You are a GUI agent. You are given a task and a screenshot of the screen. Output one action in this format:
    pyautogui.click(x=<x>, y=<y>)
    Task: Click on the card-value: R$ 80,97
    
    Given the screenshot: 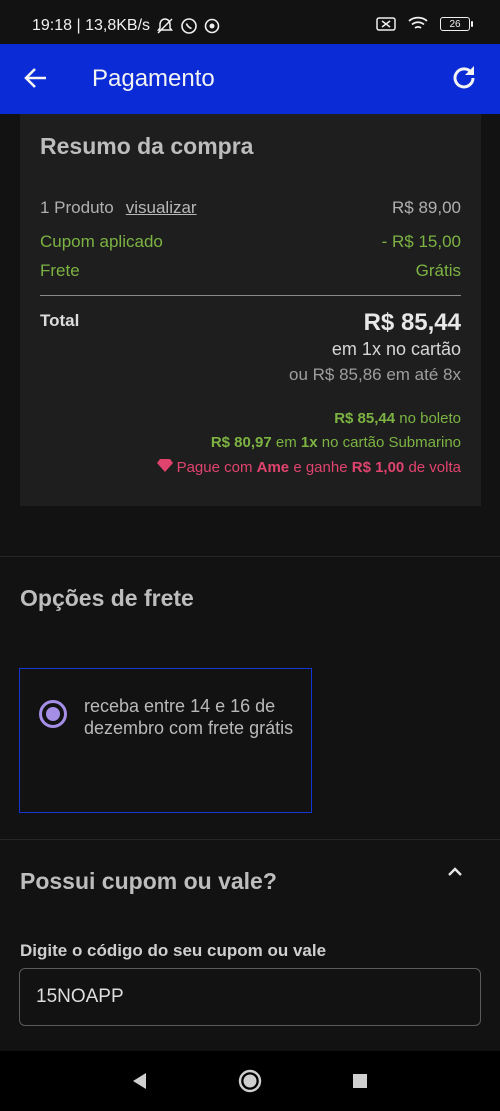 What is the action you would take?
    pyautogui.click(x=241, y=442)
    